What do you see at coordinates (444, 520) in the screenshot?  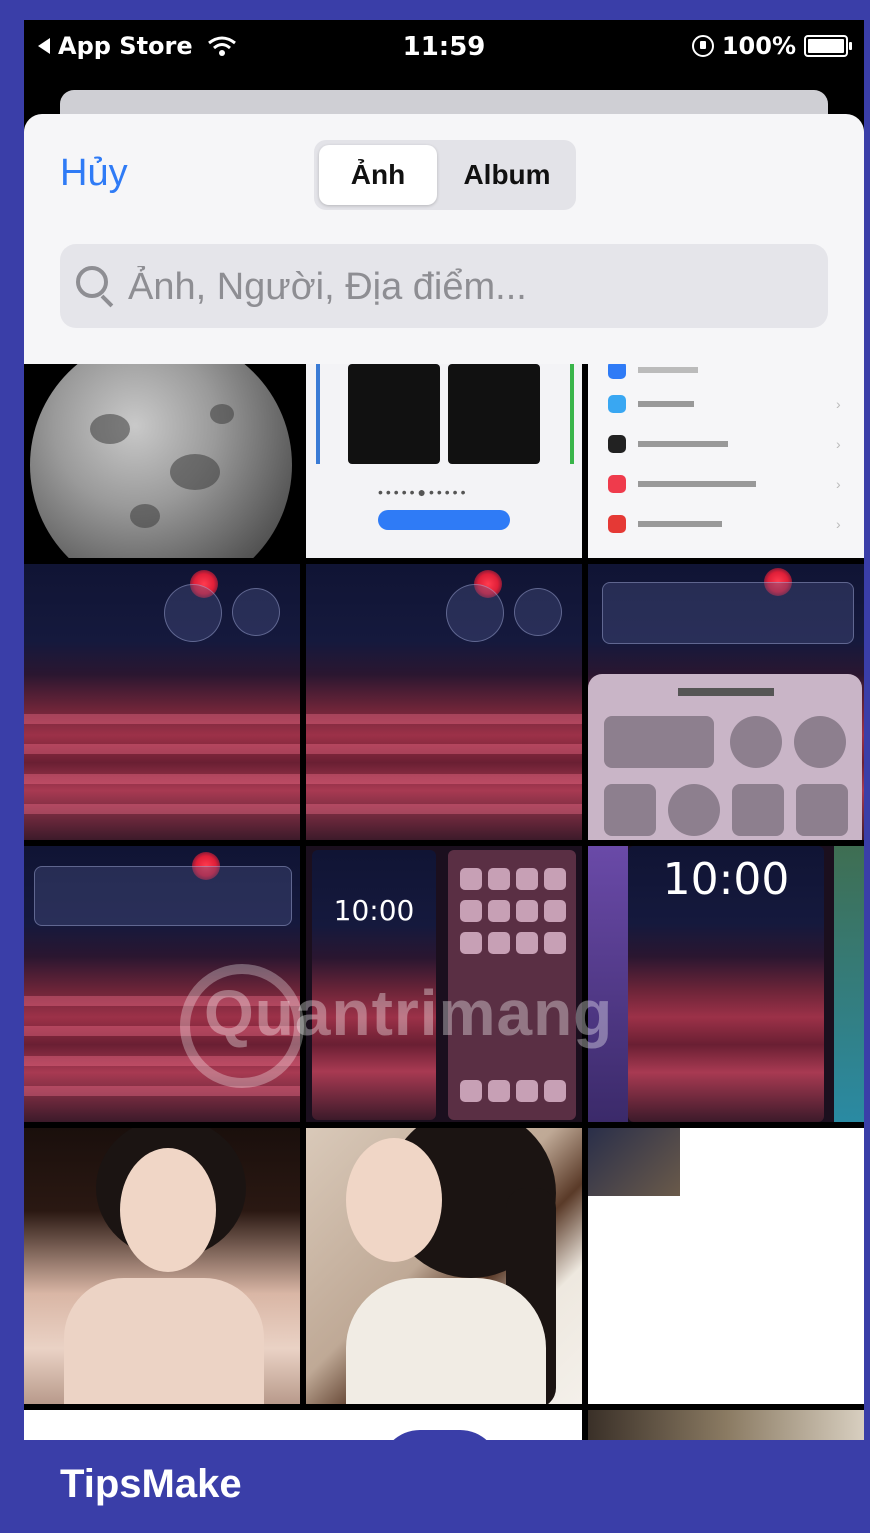 I see `add-wallpaper-pill` at bounding box center [444, 520].